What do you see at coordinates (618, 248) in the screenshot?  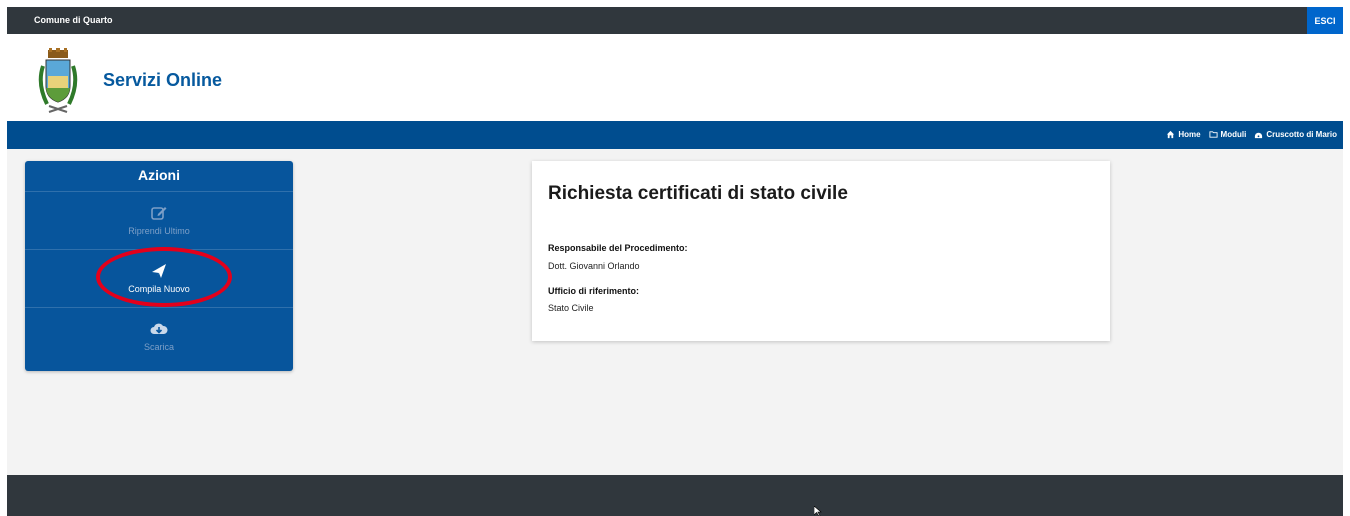 I see `responsible-label: Responsabile del Procedimento:` at bounding box center [618, 248].